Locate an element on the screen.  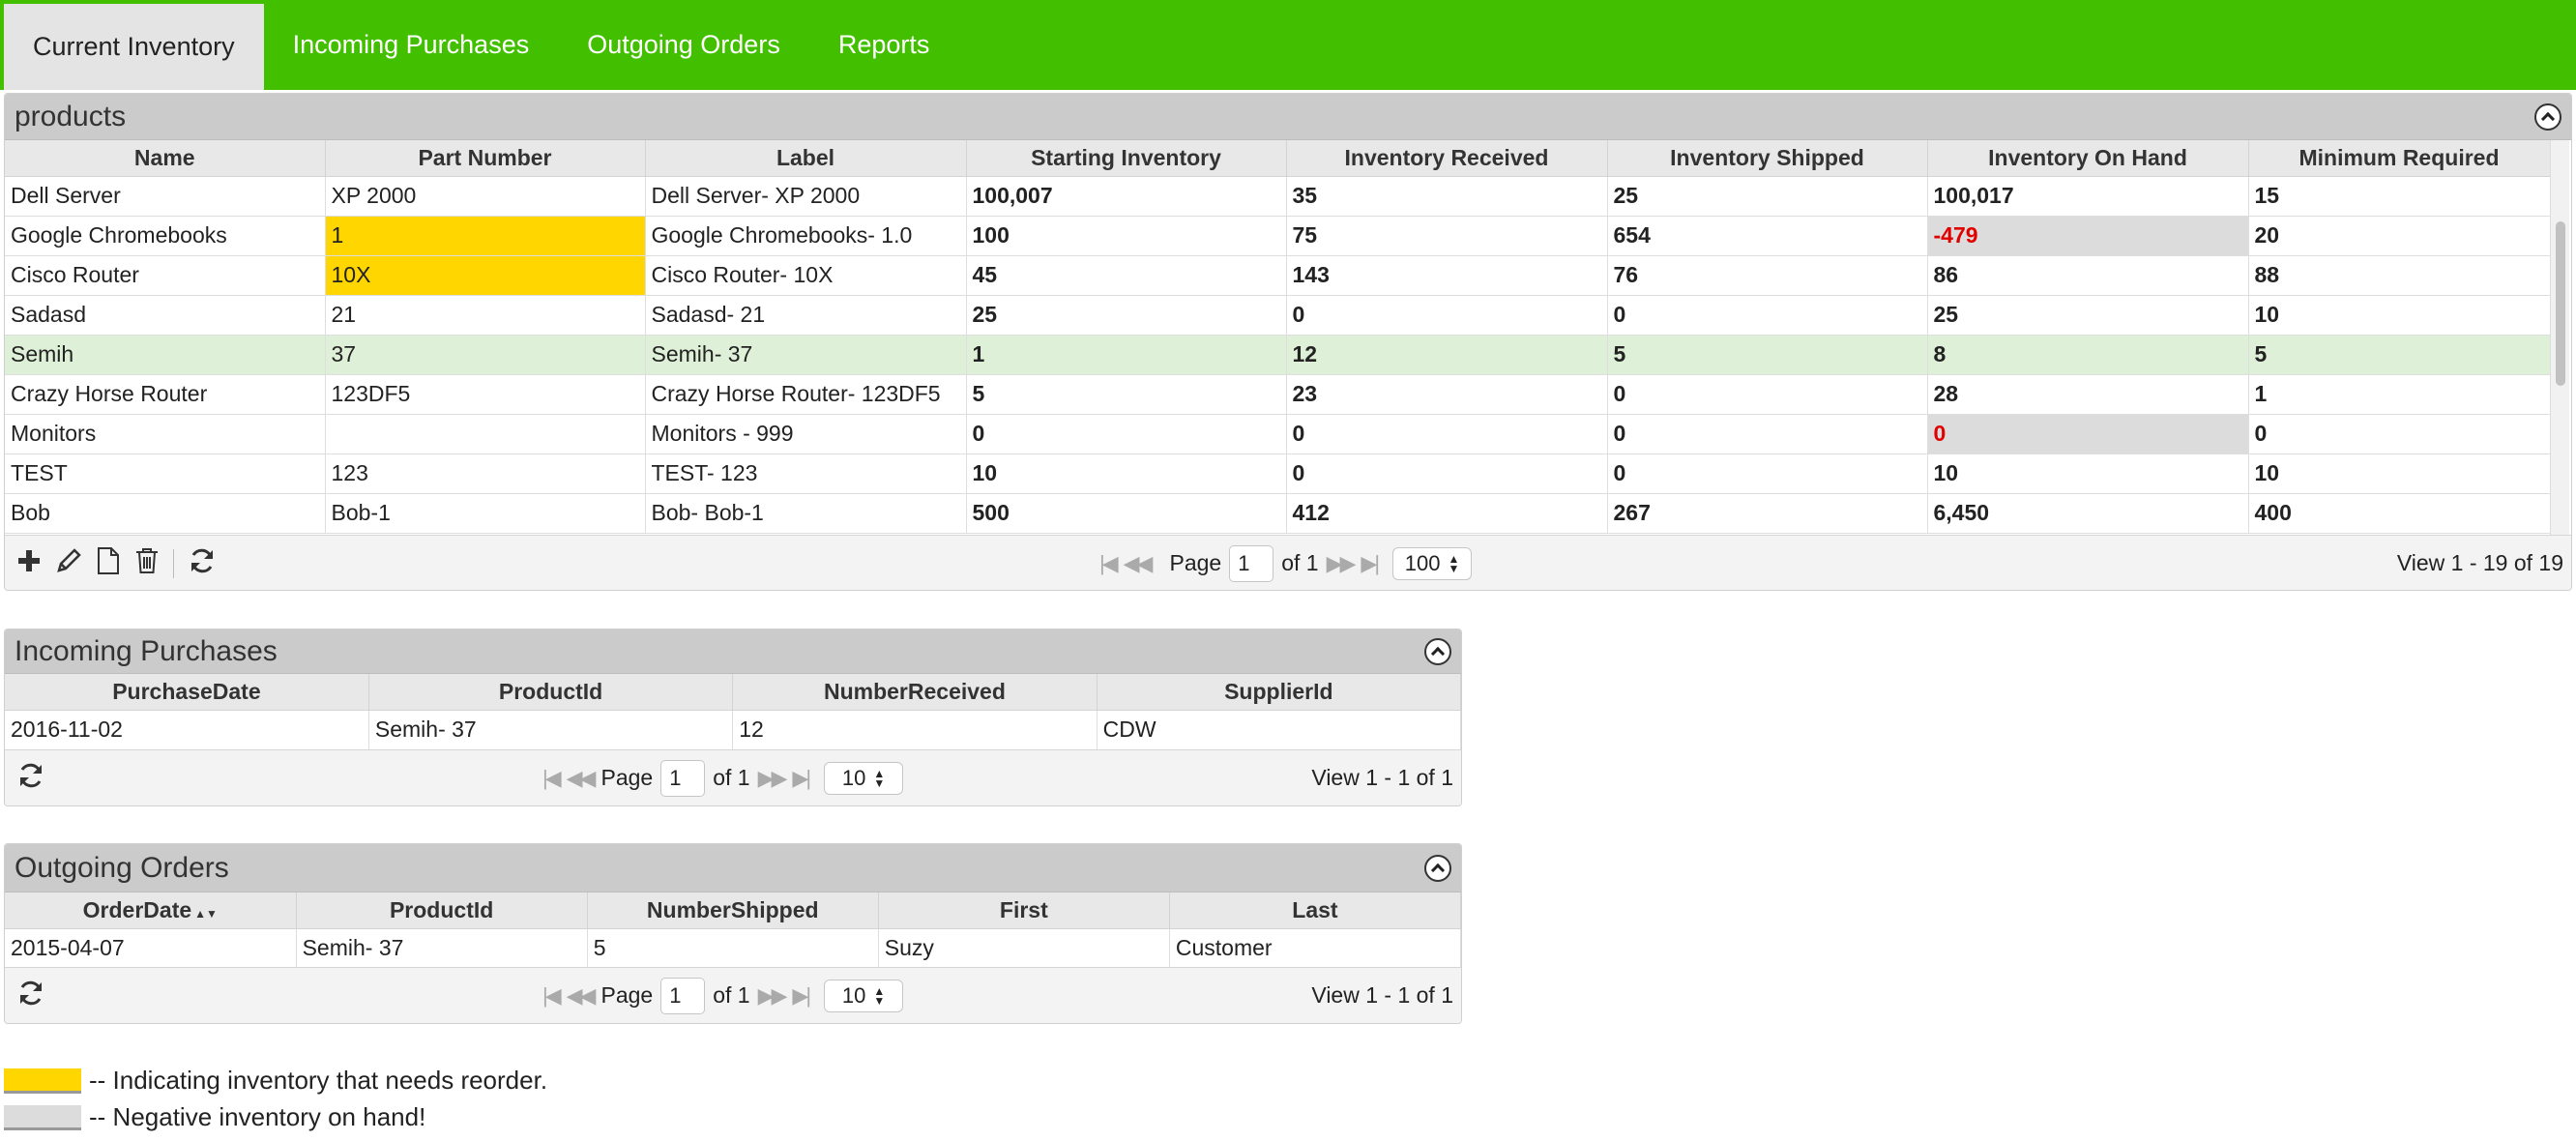
tab-current-inventory: Current Inventory is located at coordinates (134, 47).